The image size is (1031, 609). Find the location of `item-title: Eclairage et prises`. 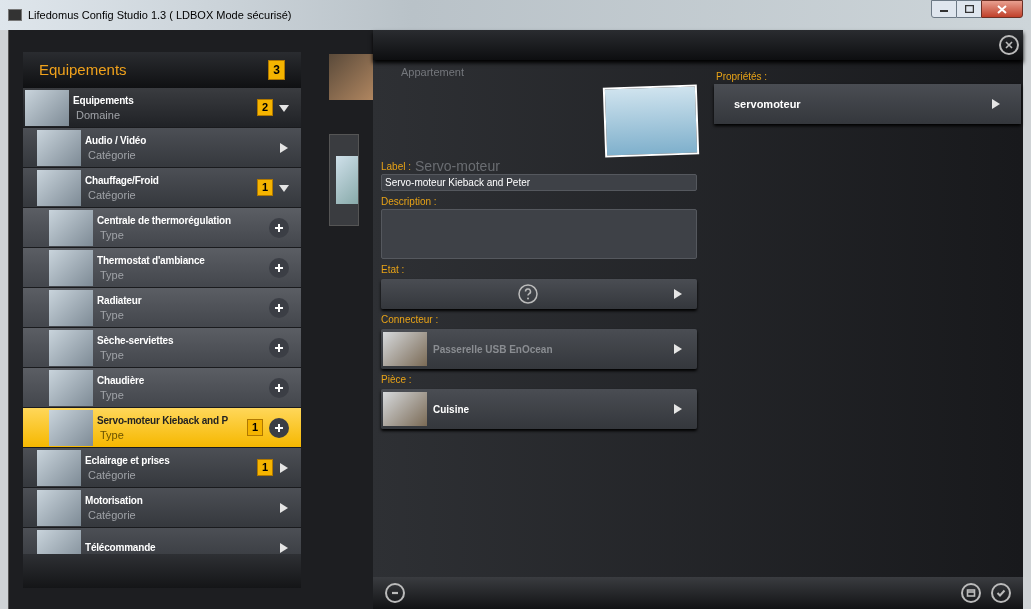

item-title: Eclairage et prises is located at coordinates (127, 460).